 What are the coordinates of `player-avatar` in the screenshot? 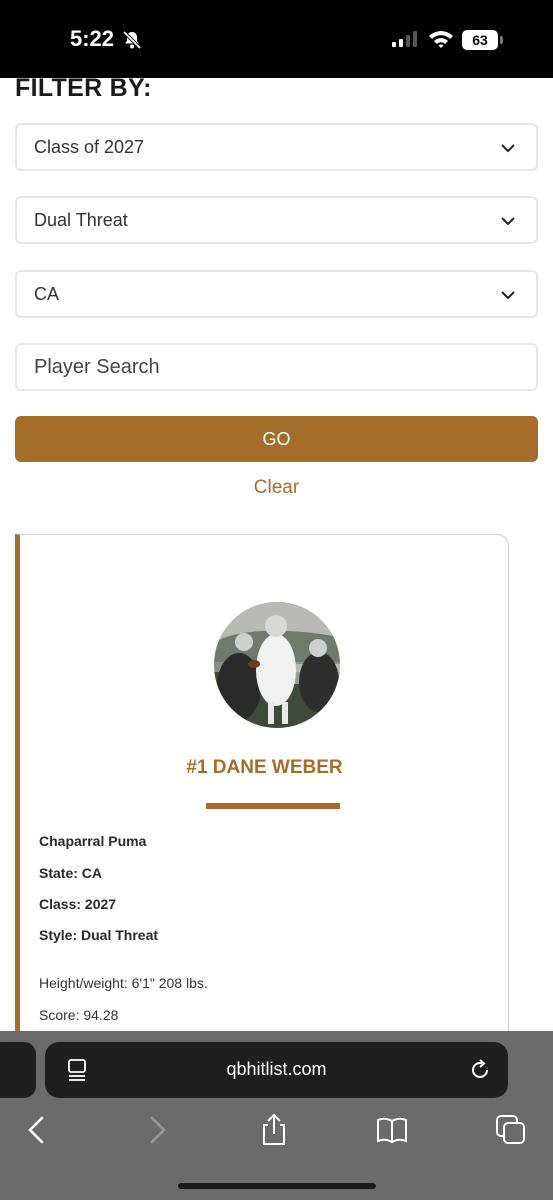 It's located at (277, 665).